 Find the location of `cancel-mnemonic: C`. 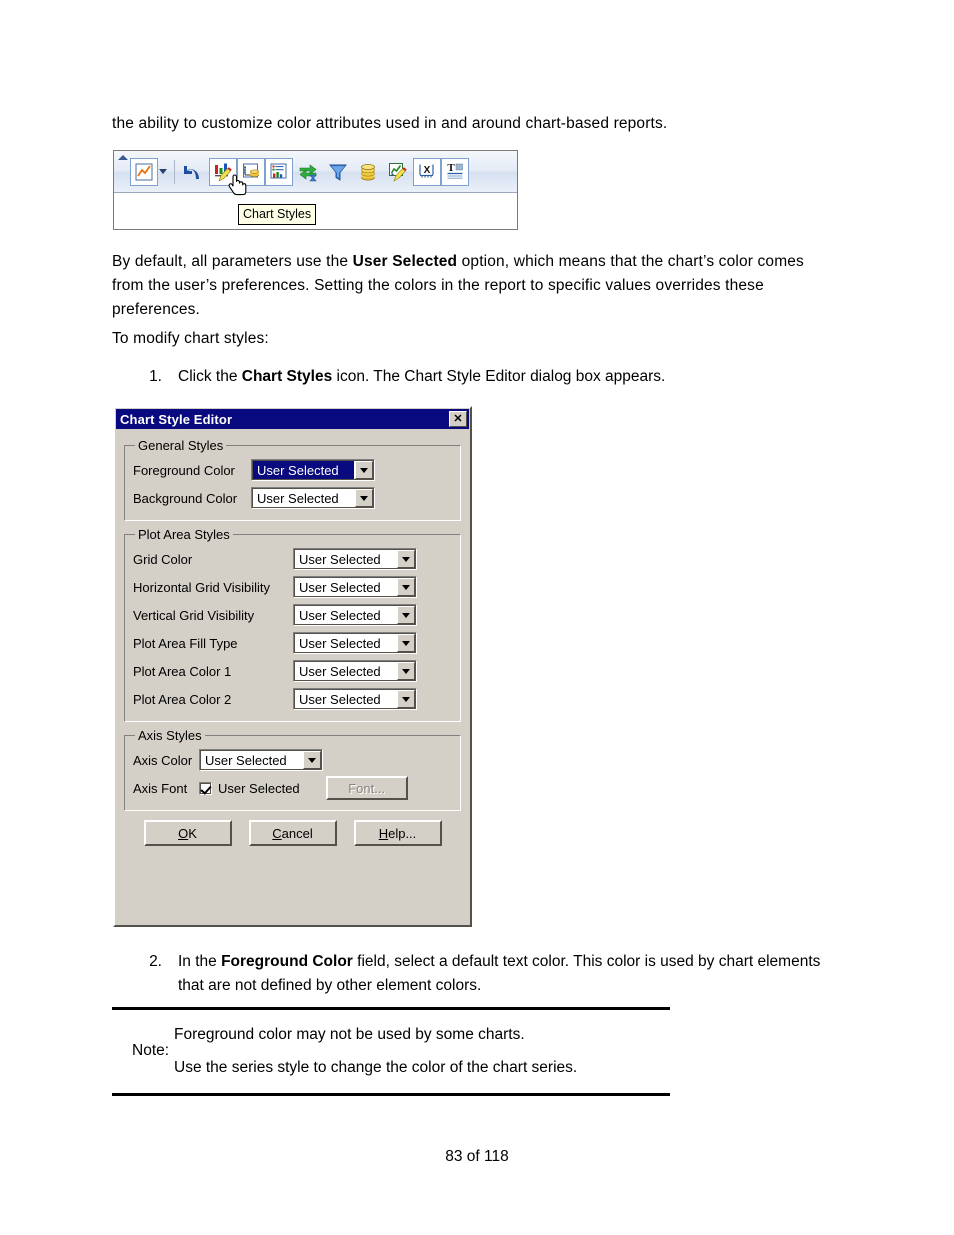

cancel-mnemonic: C is located at coordinates (277, 833).